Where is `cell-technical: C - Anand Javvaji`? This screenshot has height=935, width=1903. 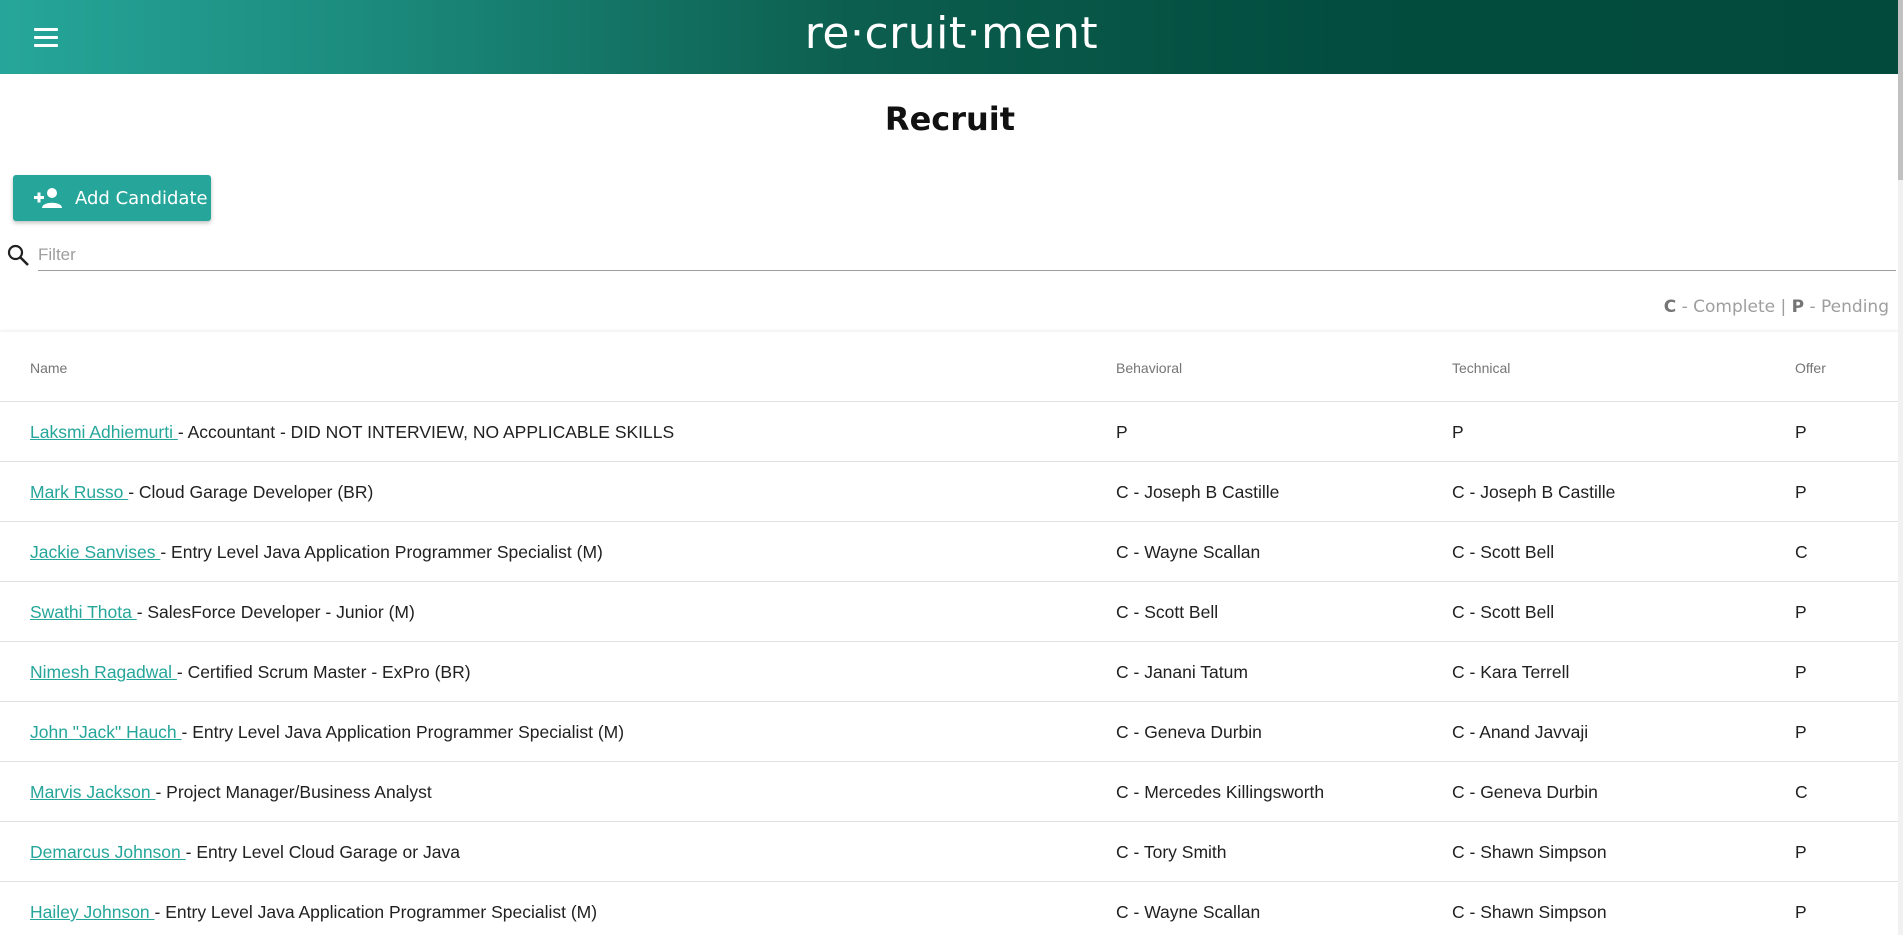
cell-technical: C - Anand Javvaji is located at coordinates (1520, 732).